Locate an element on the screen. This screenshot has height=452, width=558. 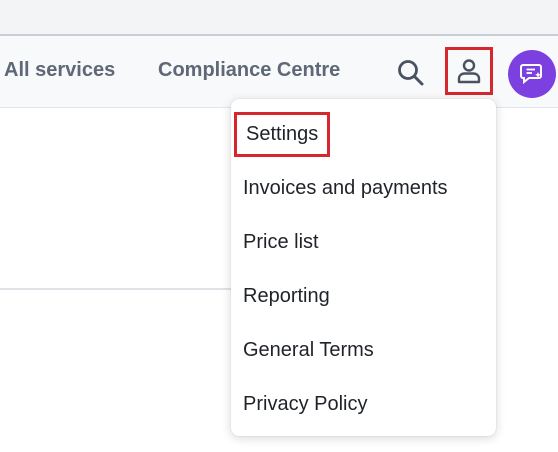
user-account-icon is located at coordinates (469, 71).